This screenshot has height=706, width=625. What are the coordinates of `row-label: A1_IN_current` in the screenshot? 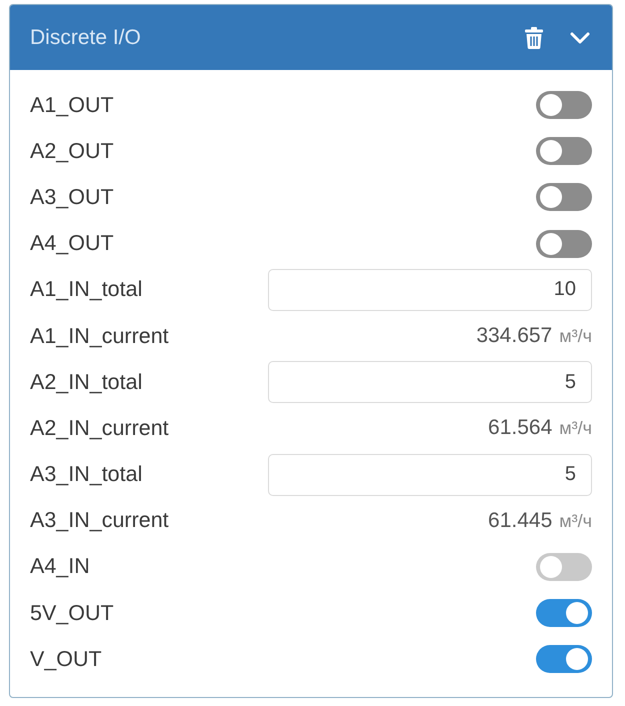 It's located at (100, 336).